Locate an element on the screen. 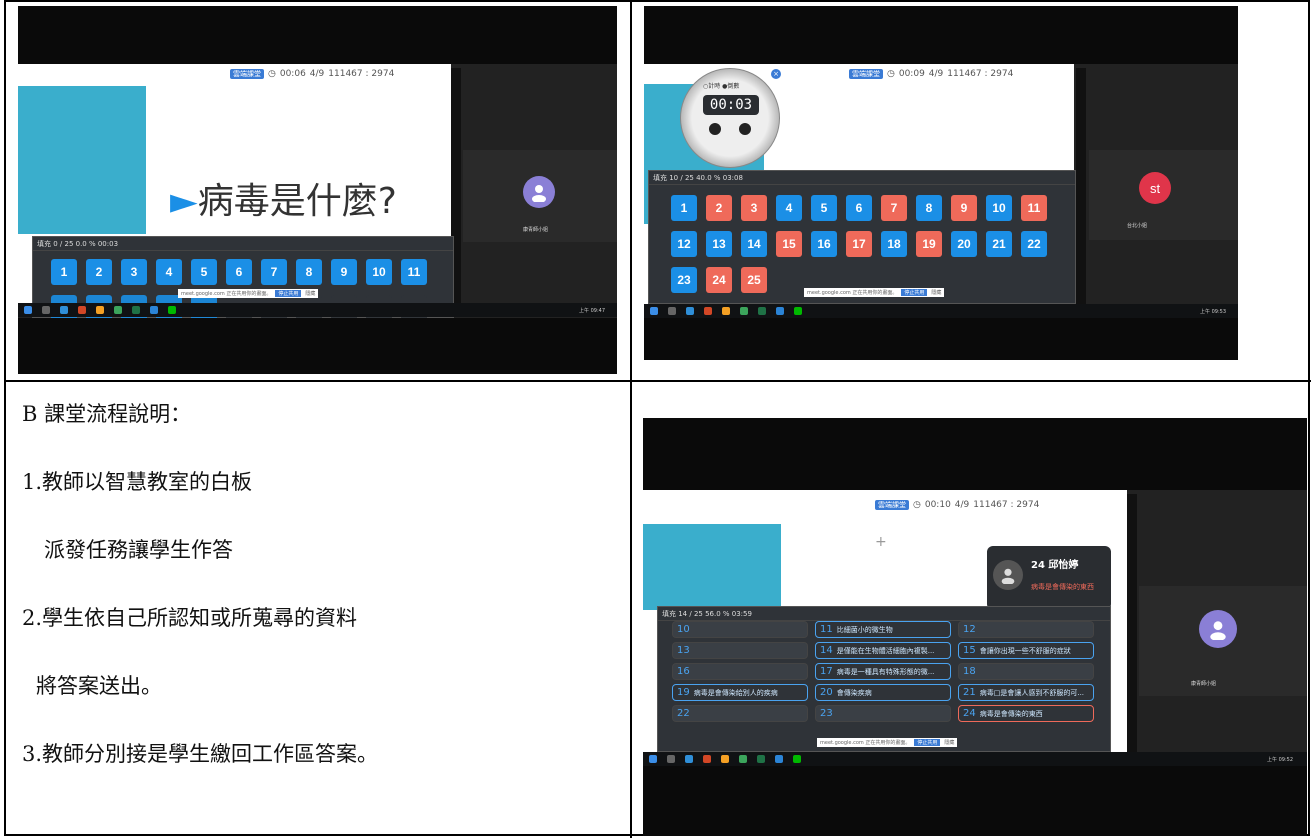 This screenshot has width=1311, height=839. number-button: 15 is located at coordinates (789, 244).